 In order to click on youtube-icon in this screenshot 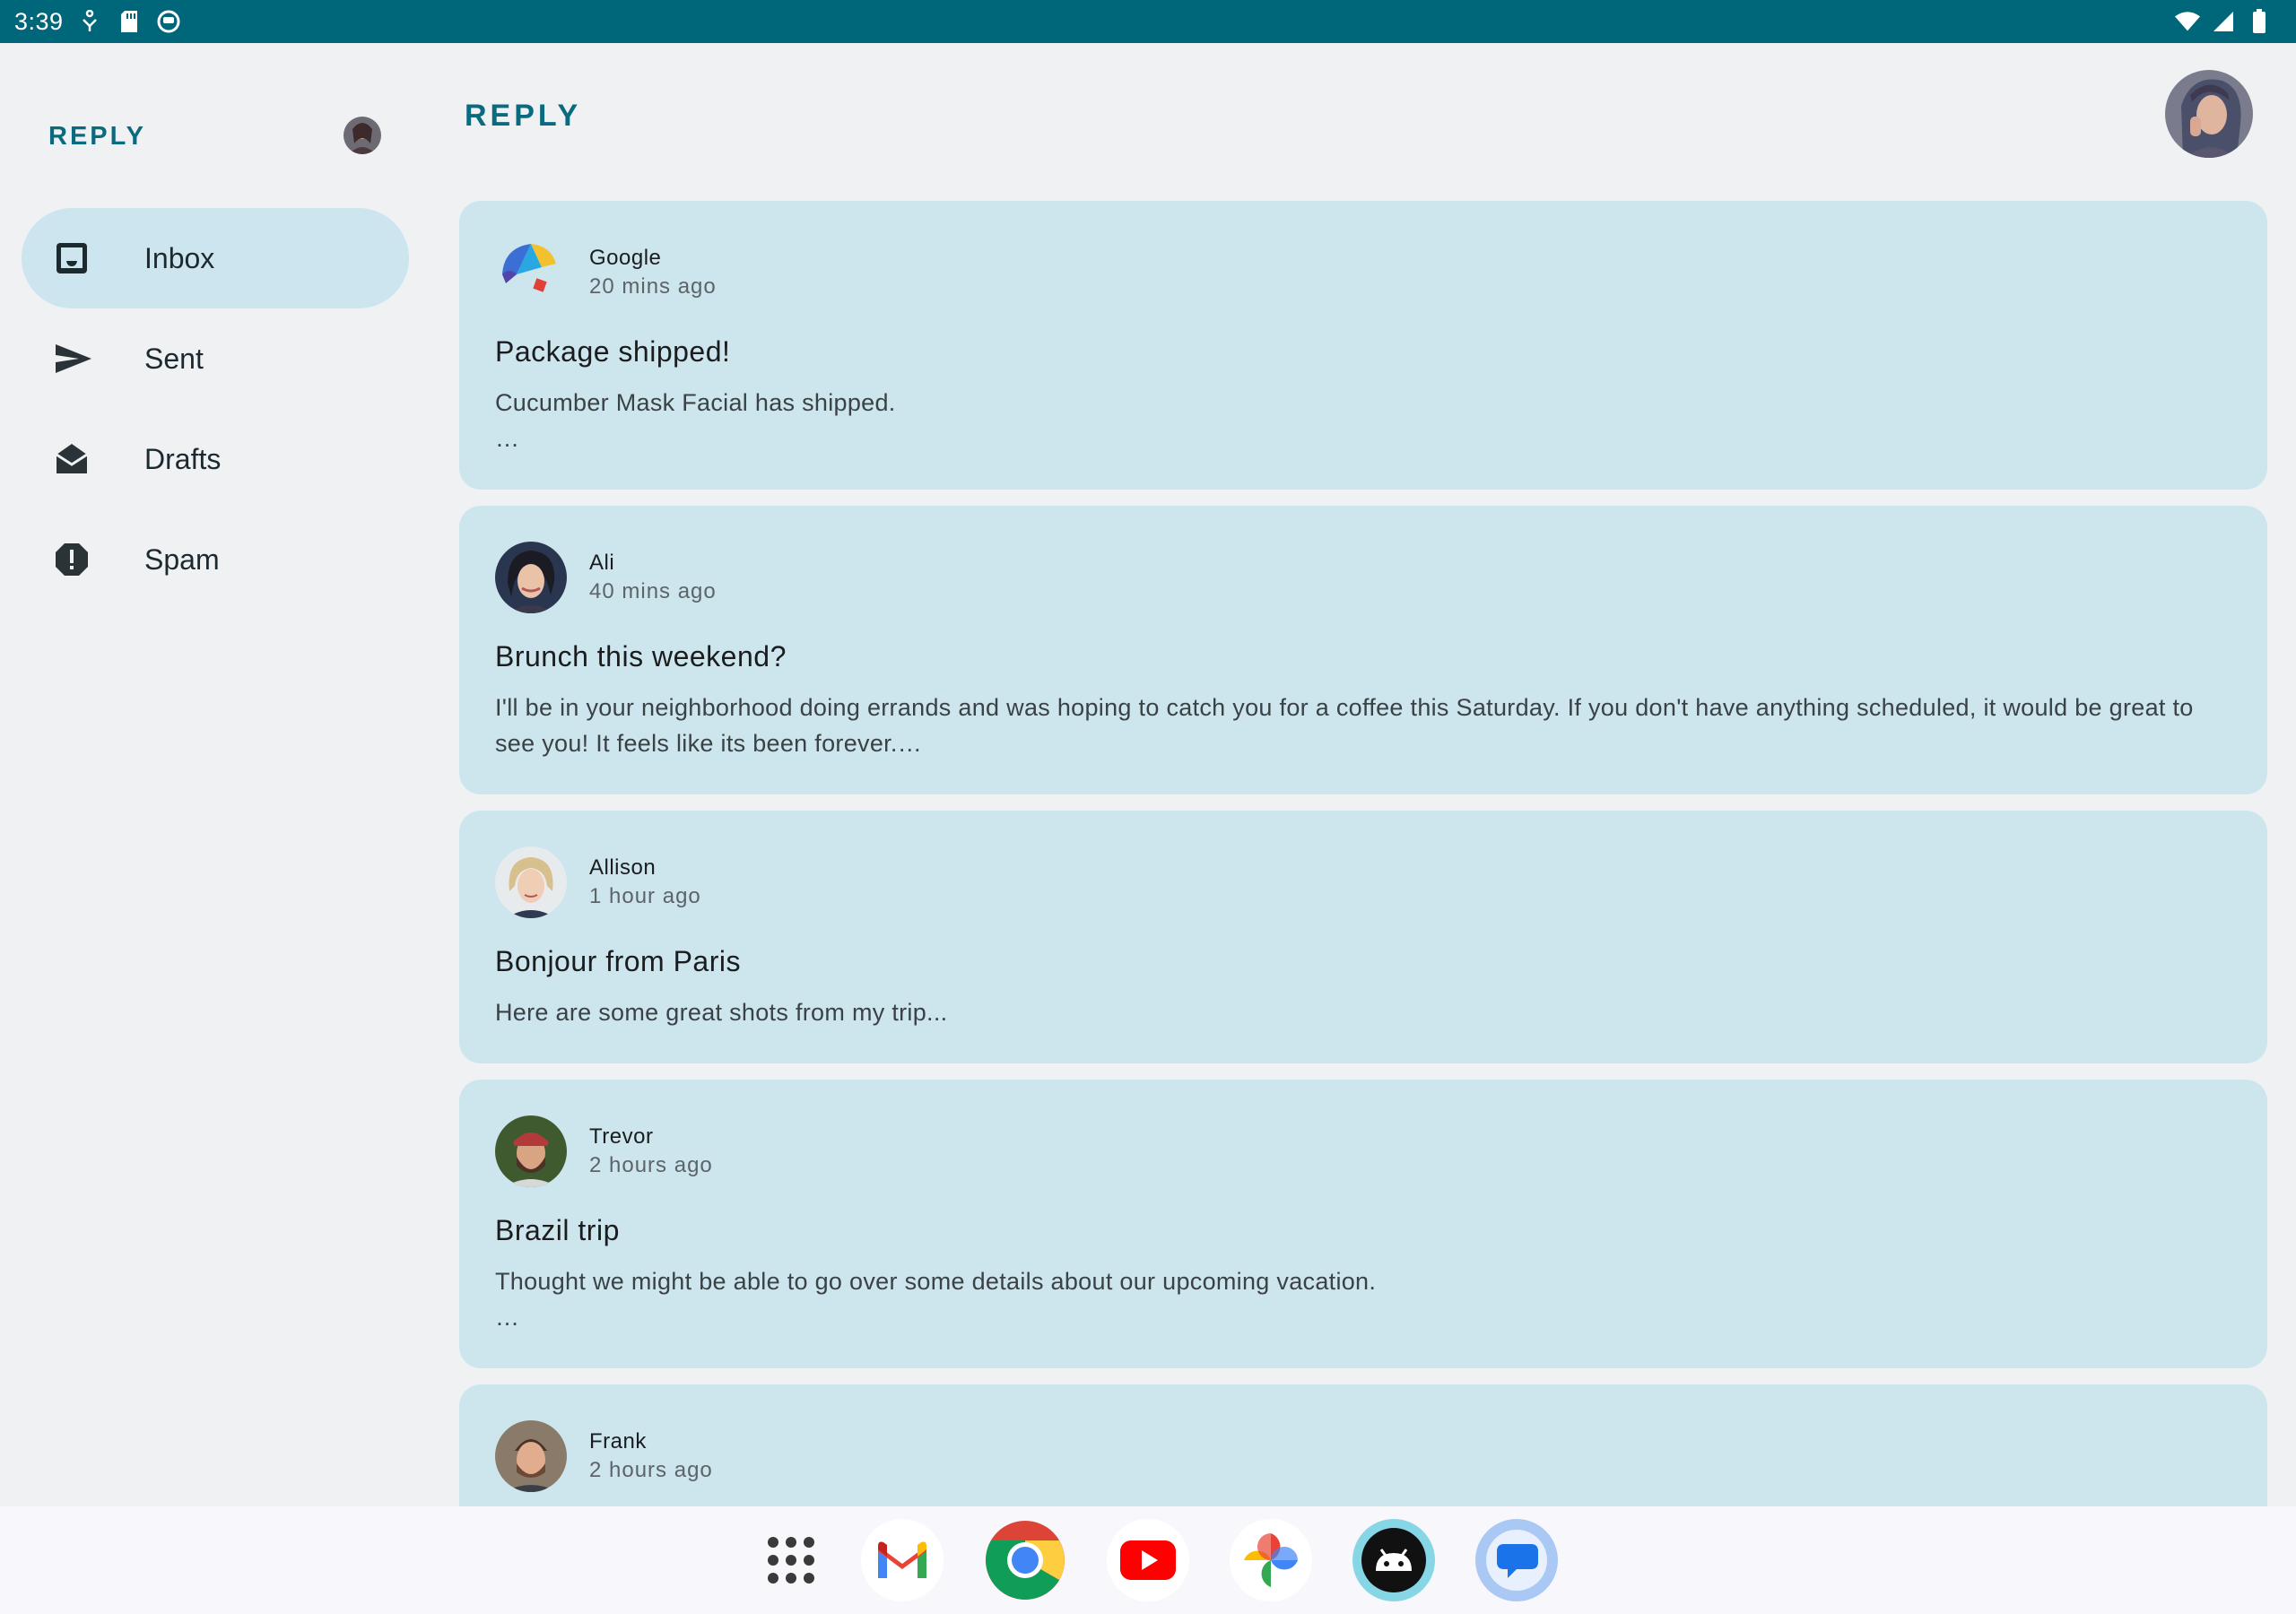, I will do `click(1148, 1560)`.